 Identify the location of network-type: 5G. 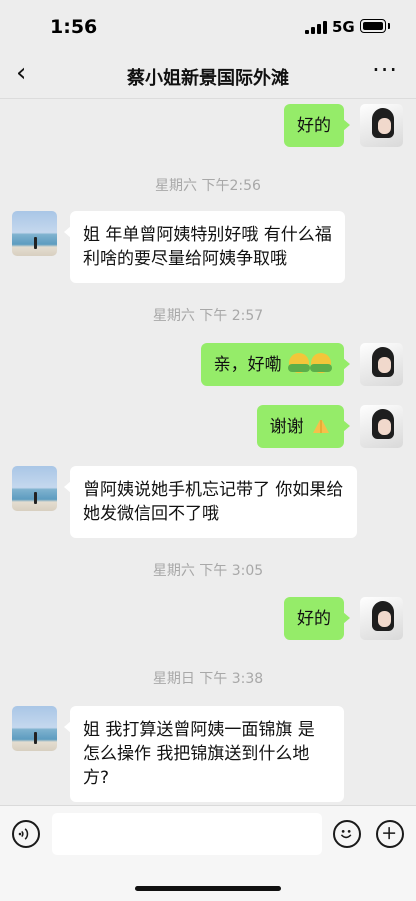
(343, 27).